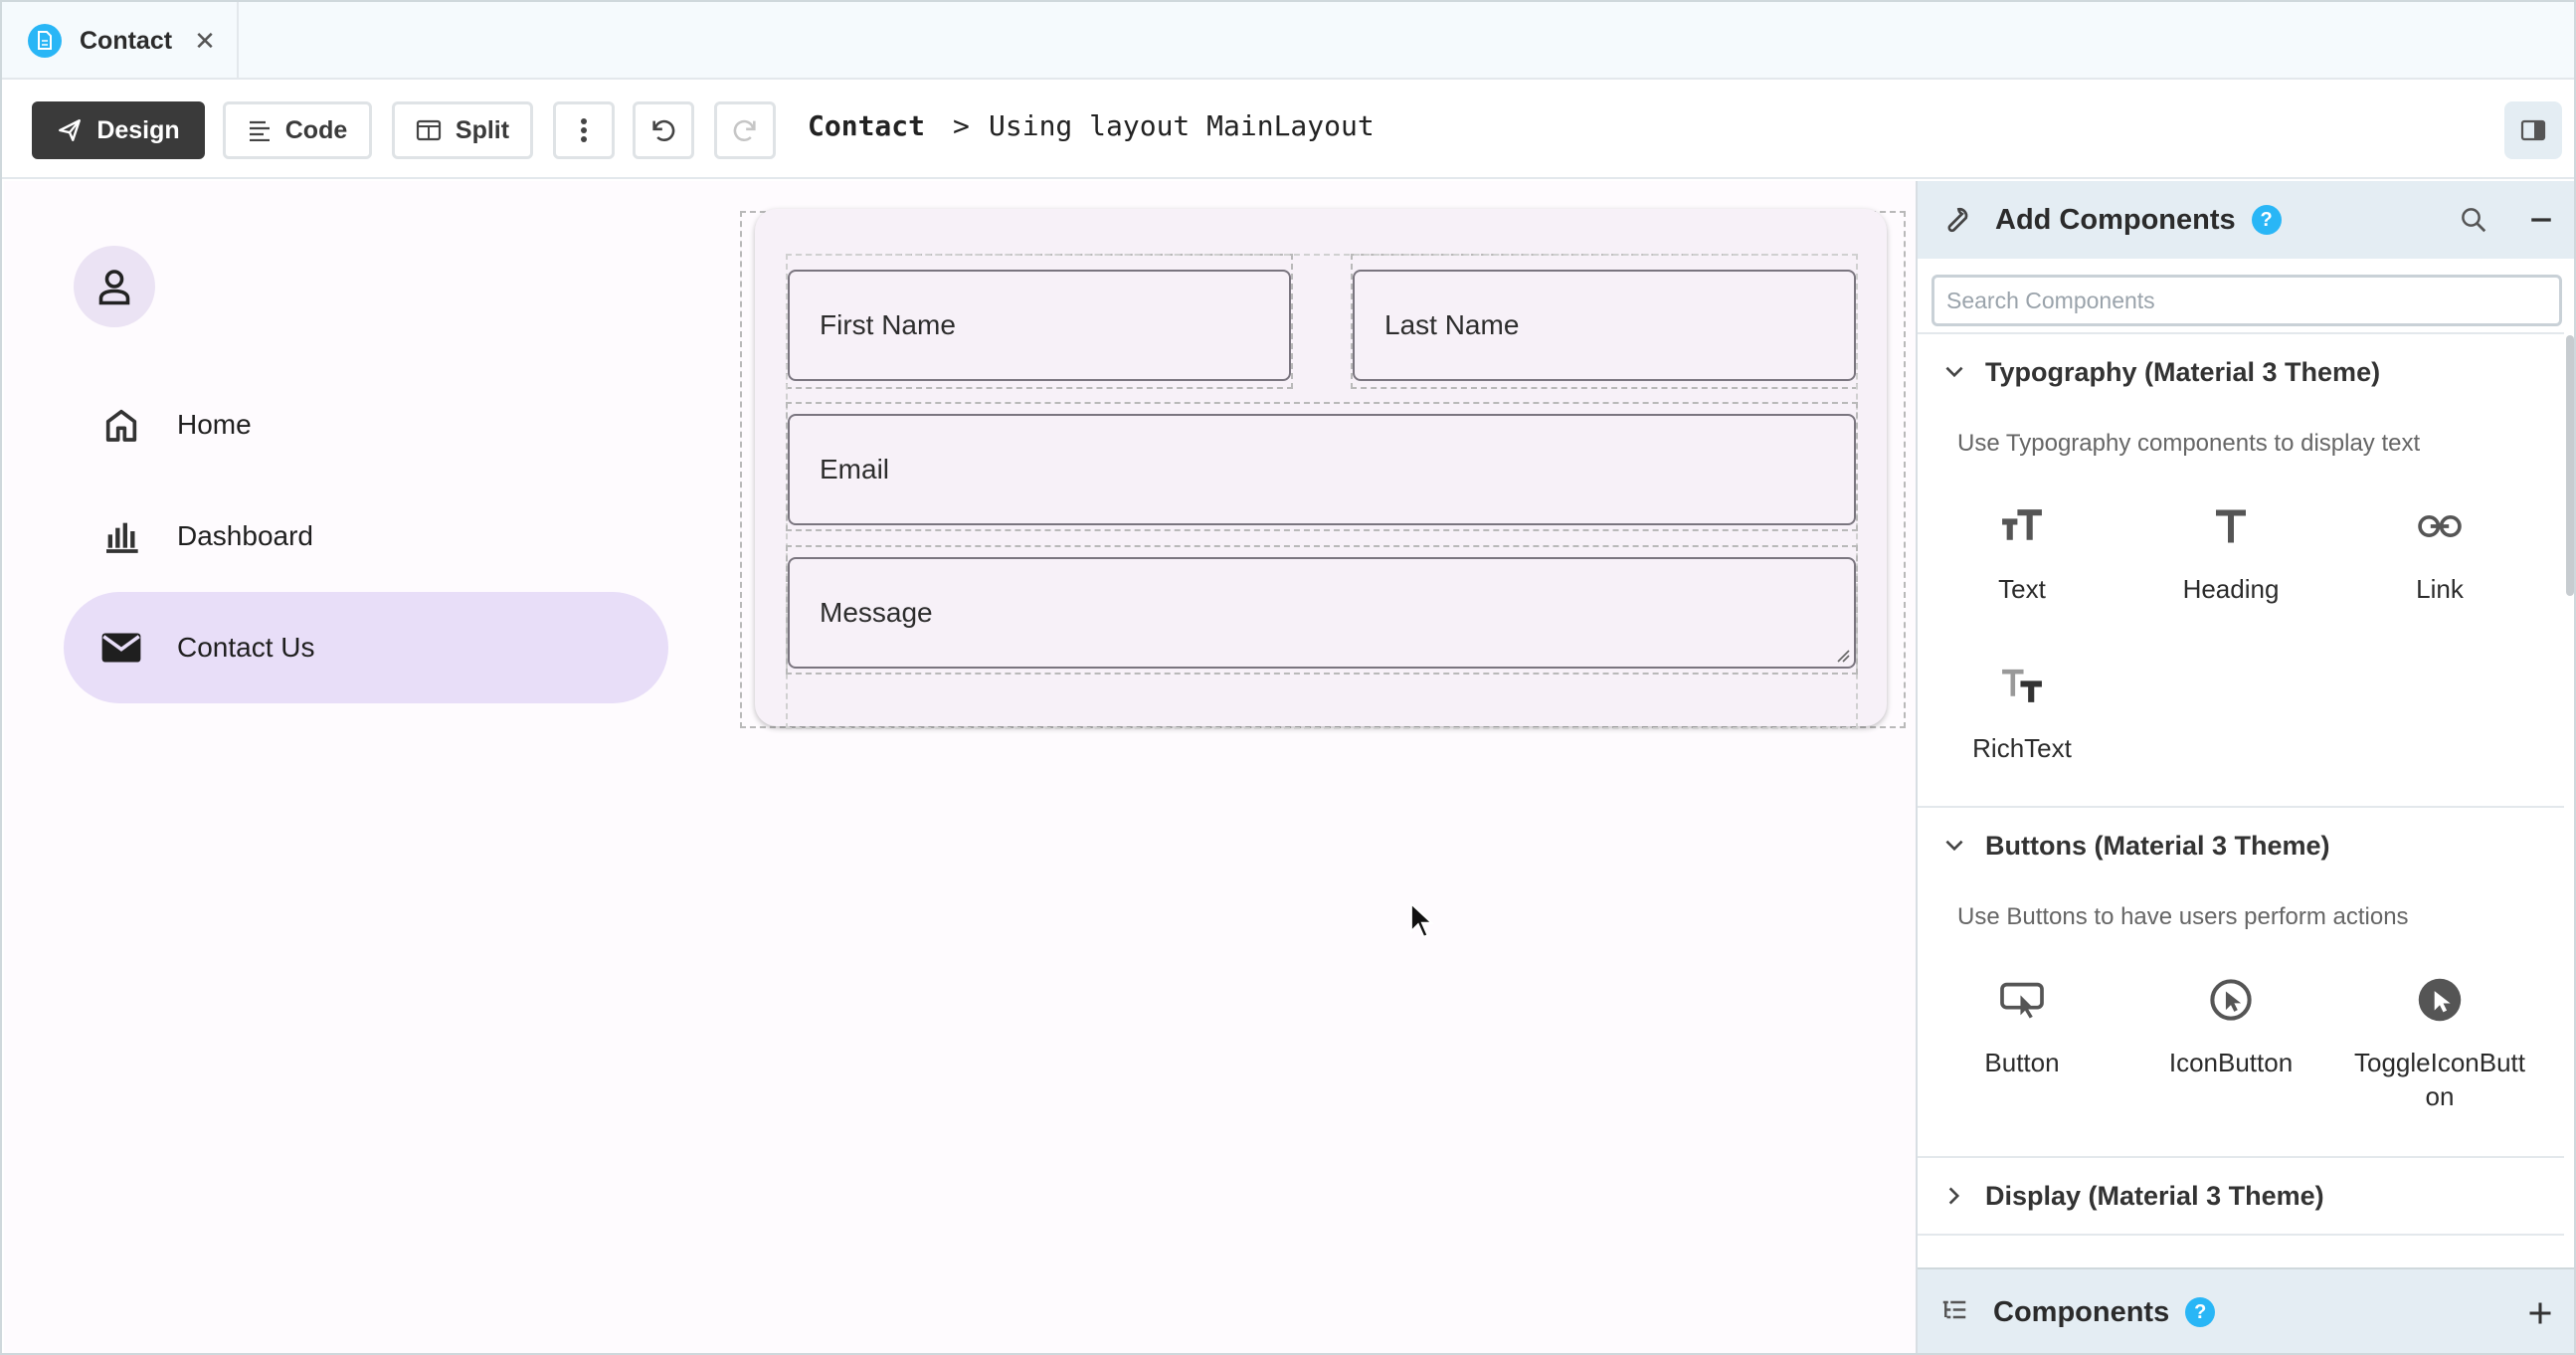 The image size is (2576, 1355). I want to click on tab-contact: Contact ✕, so click(120, 41).